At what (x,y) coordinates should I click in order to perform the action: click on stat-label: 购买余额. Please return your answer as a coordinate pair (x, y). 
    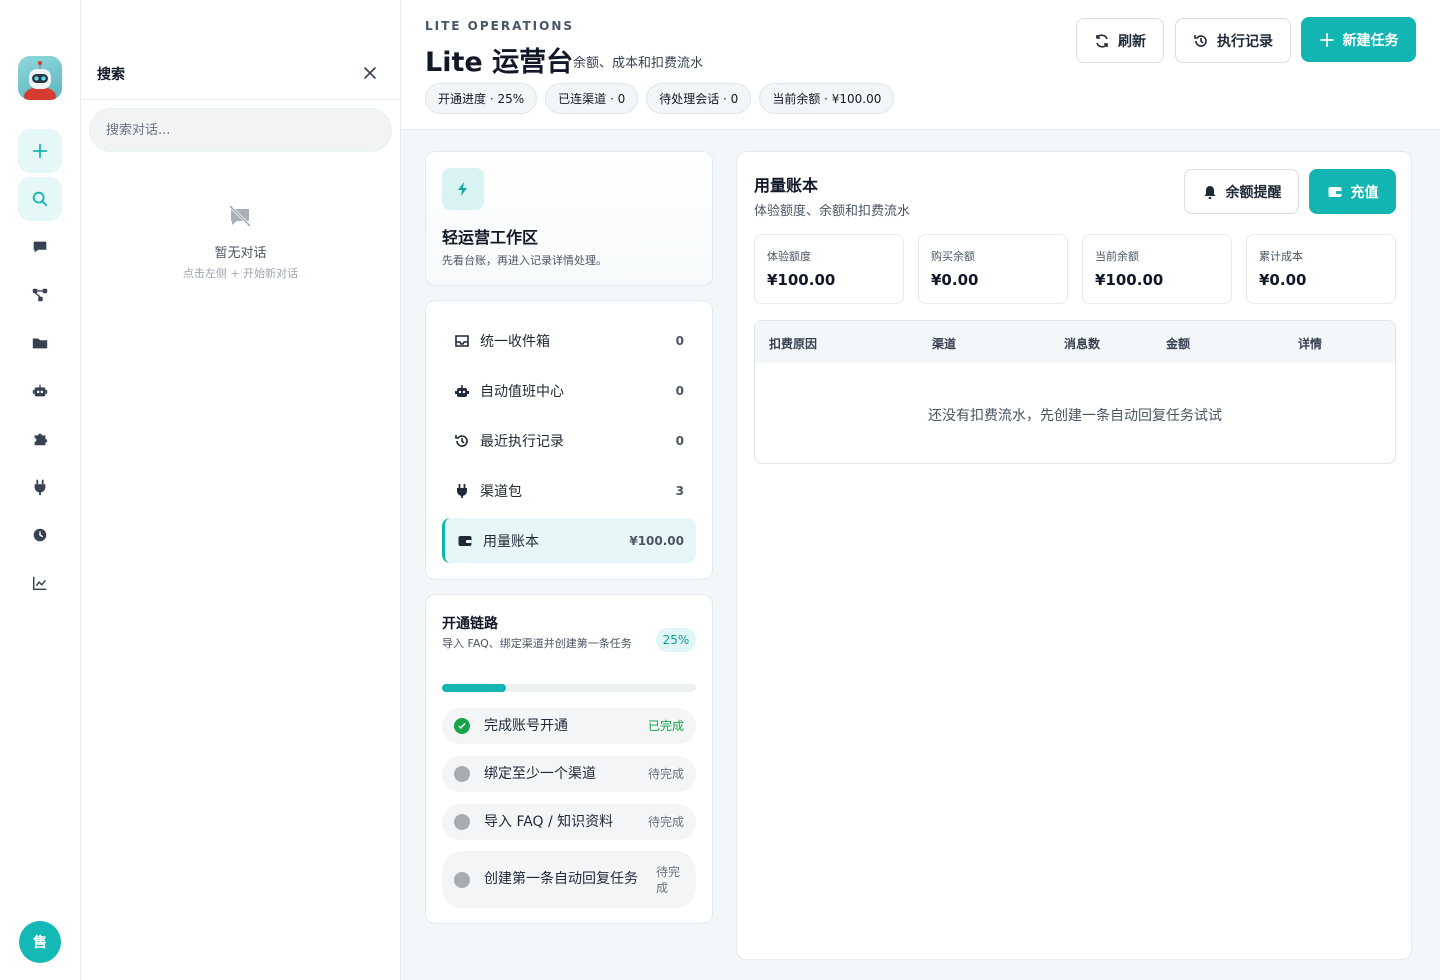
    Looking at the image, I should click on (953, 256).